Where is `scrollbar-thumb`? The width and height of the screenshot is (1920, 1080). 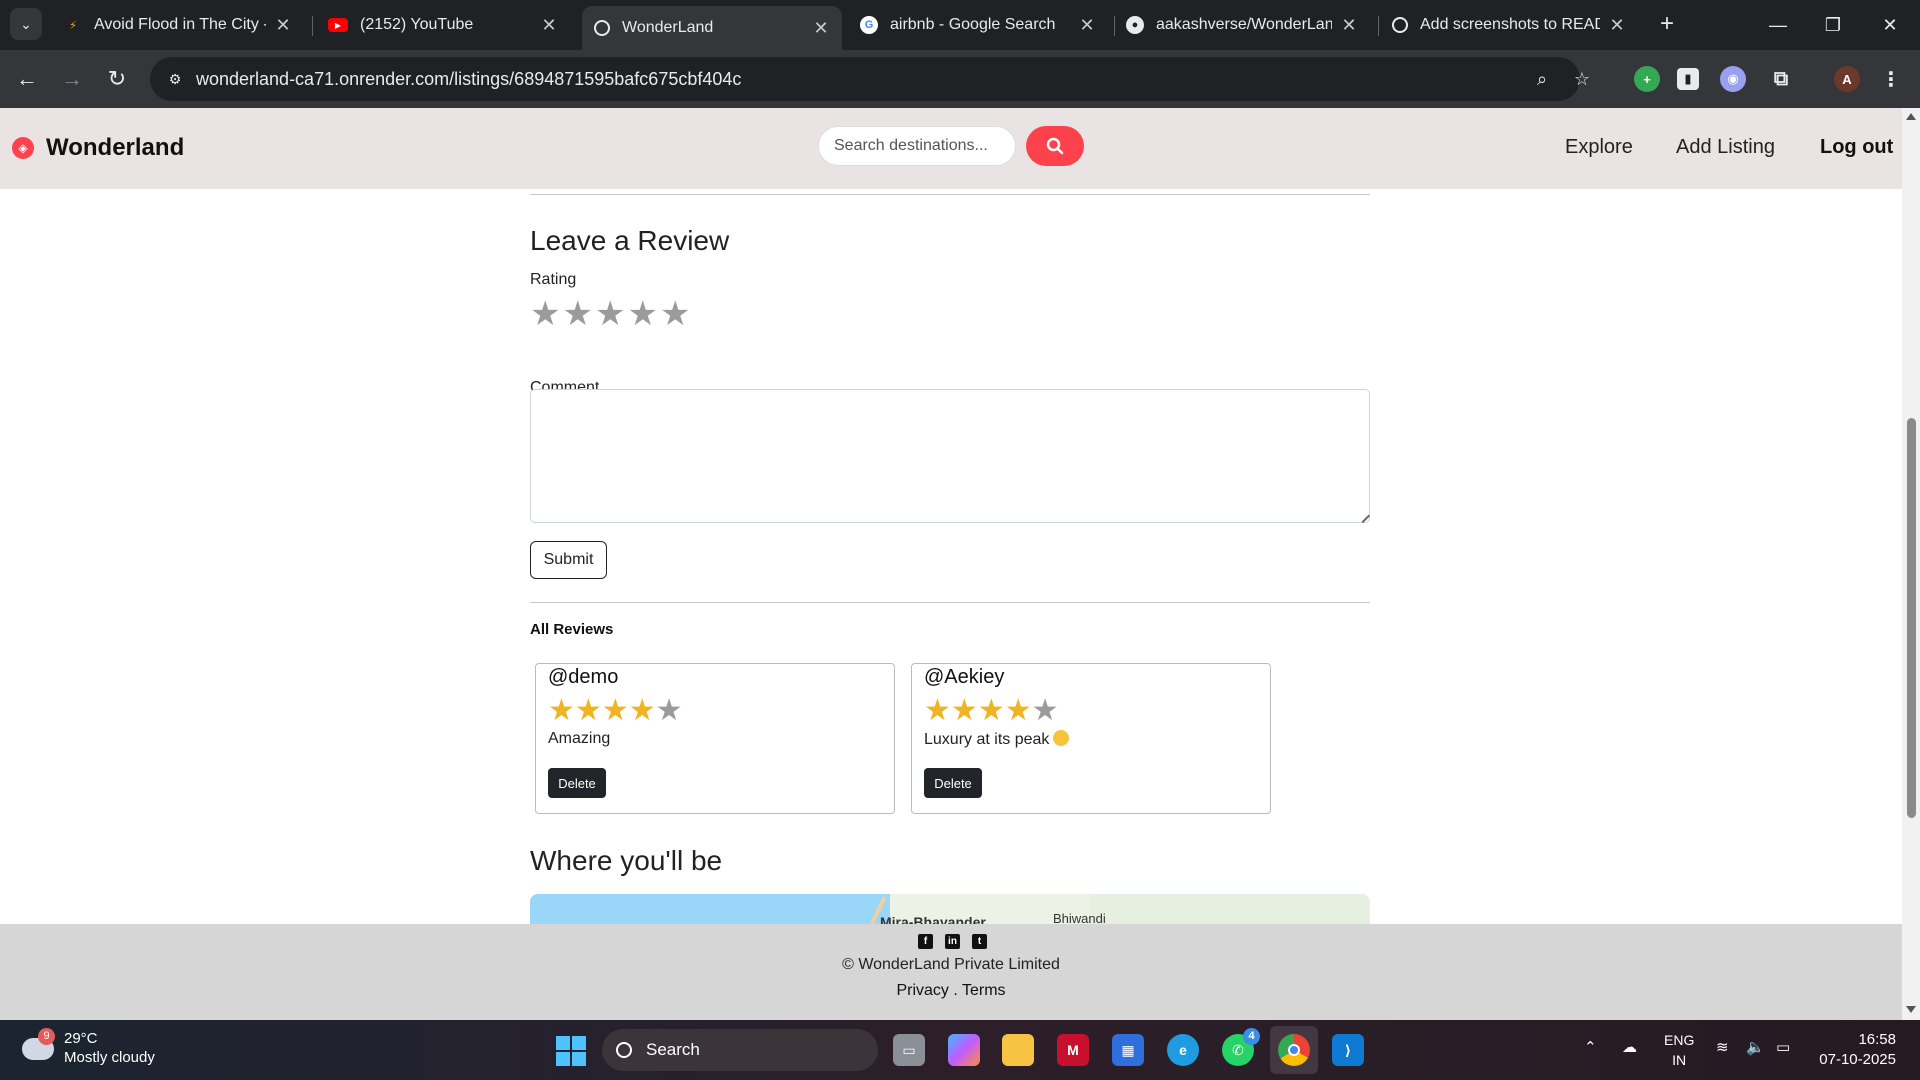 scrollbar-thumb is located at coordinates (1911, 618).